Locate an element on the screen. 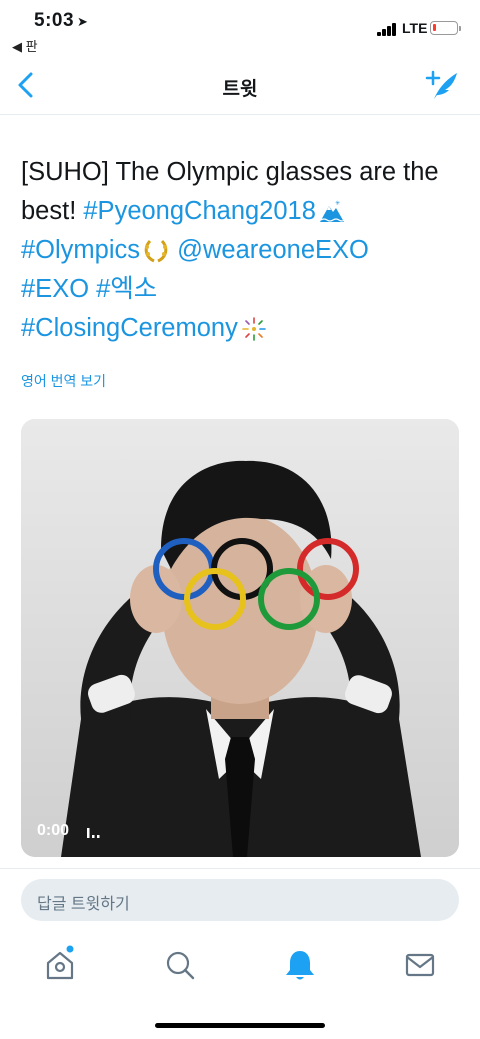  tweet-line-2: best! #PyeongChang2018 ✳ is located at coordinates (243, 211).